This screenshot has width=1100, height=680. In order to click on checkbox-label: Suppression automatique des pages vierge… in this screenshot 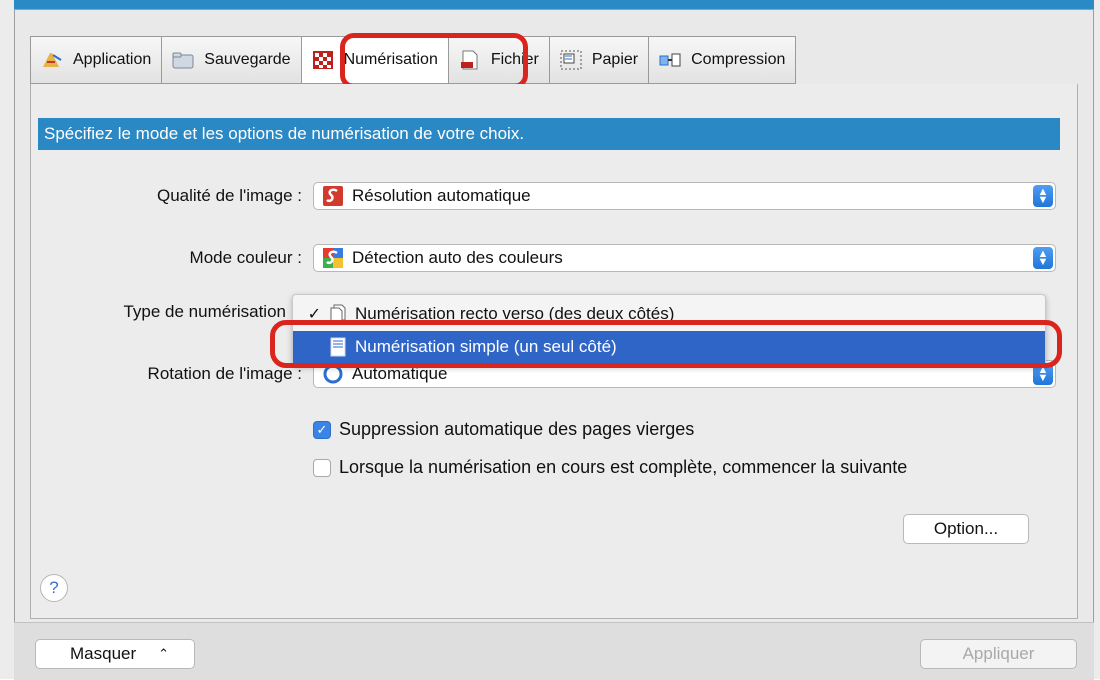, I will do `click(517, 429)`.